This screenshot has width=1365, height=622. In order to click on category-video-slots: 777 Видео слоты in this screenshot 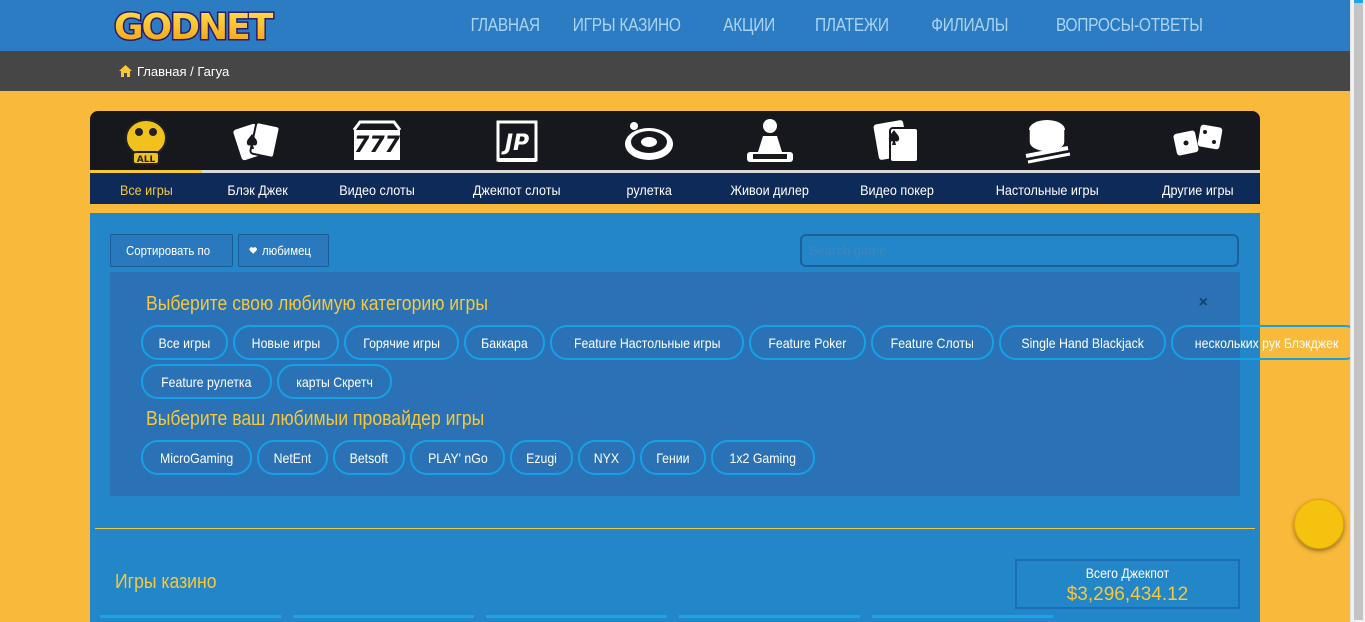, I will do `click(377, 157)`.